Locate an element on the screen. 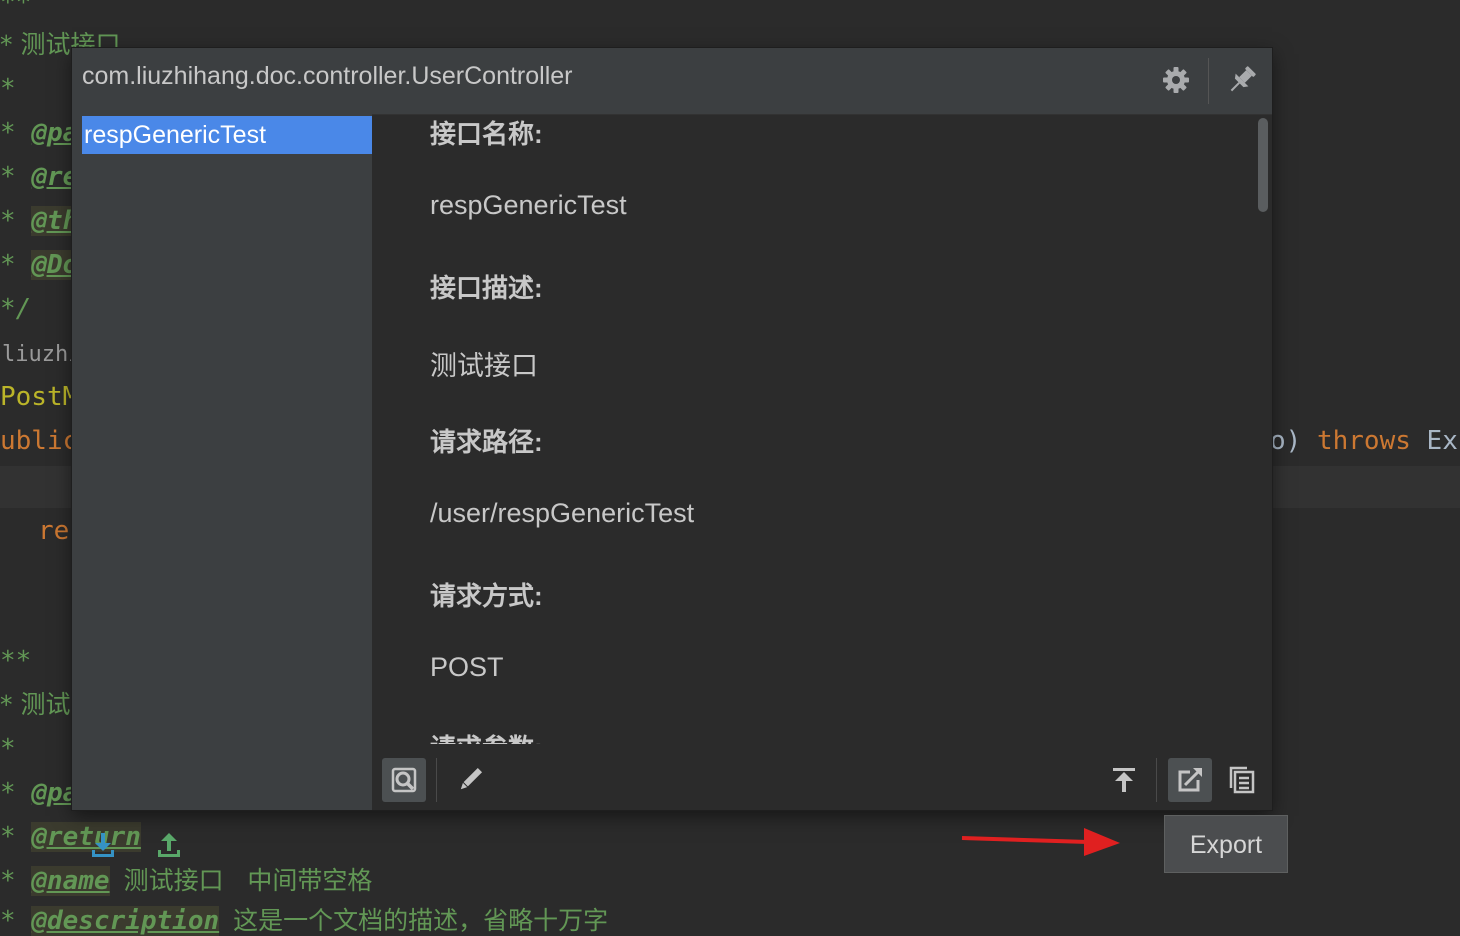 The height and width of the screenshot is (936, 1460). import-icon is located at coordinates (103, 845).